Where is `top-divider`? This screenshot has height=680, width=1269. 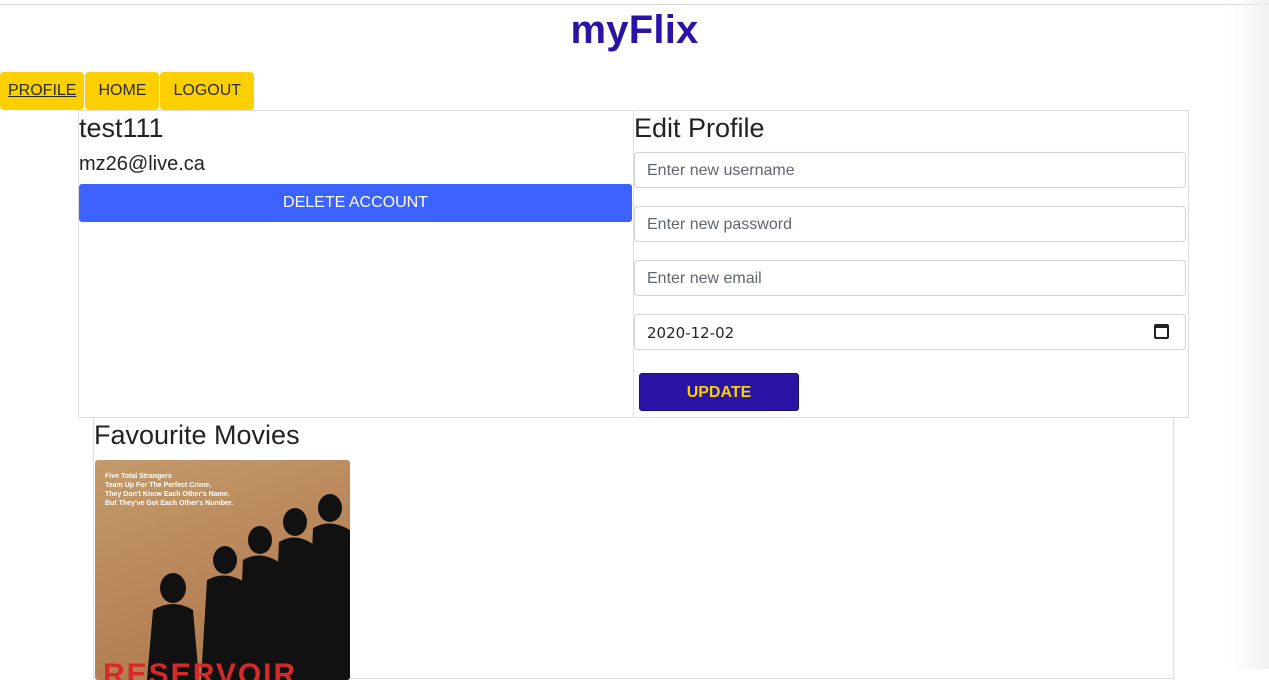
top-divider is located at coordinates (634, 4).